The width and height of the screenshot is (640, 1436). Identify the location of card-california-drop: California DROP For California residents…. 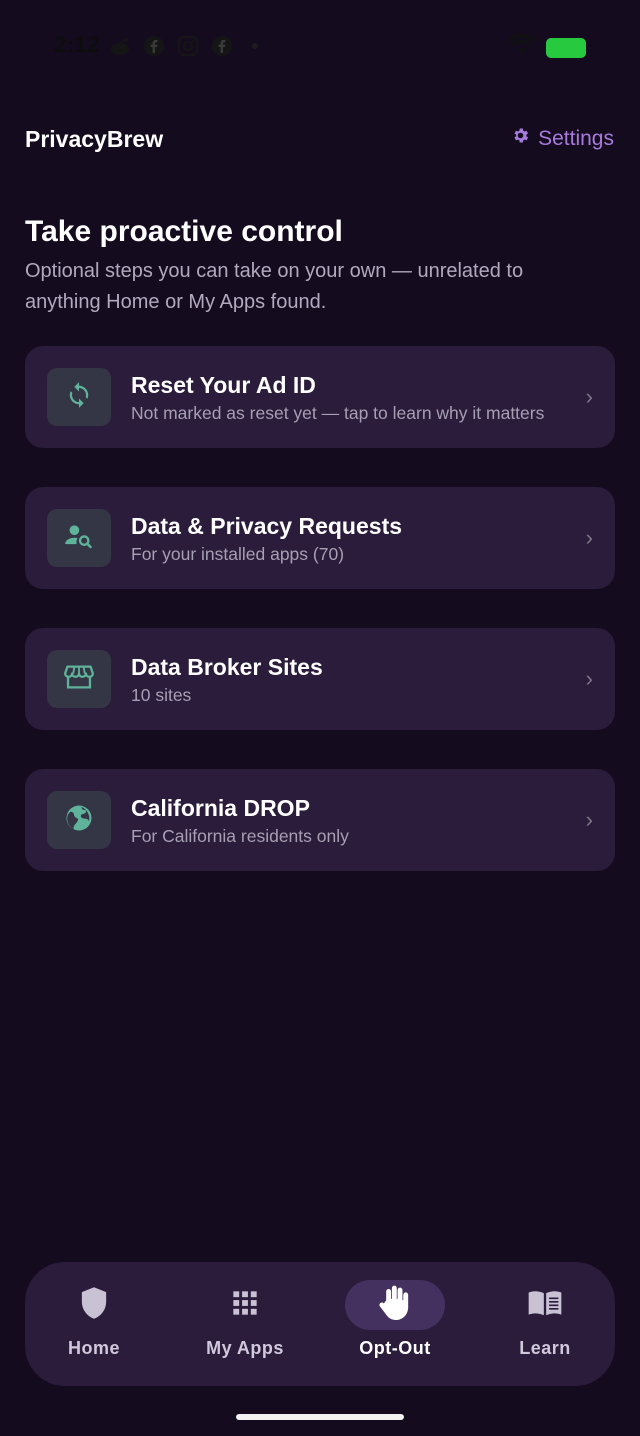
(320, 820).